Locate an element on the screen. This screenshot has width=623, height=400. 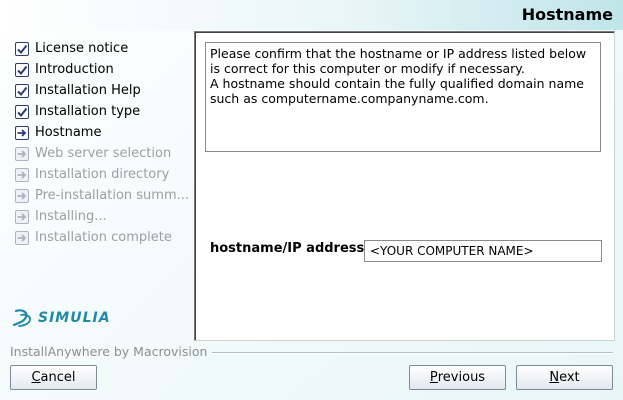
step-label: Installation type is located at coordinates (88, 111).